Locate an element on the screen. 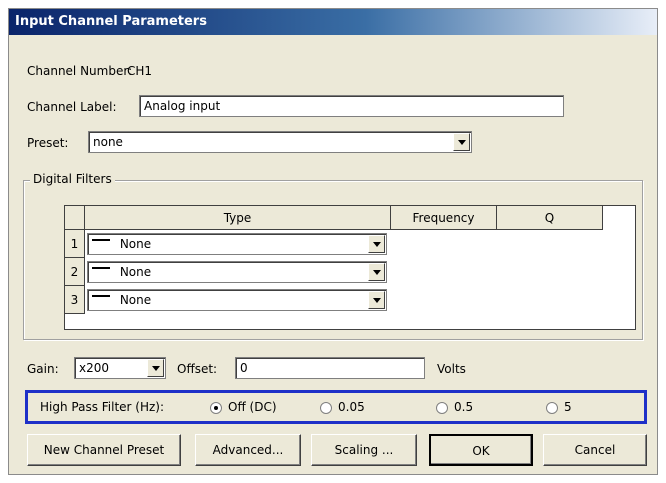 The height and width of the screenshot is (483, 666). offset-label: Offset: is located at coordinates (197, 369).